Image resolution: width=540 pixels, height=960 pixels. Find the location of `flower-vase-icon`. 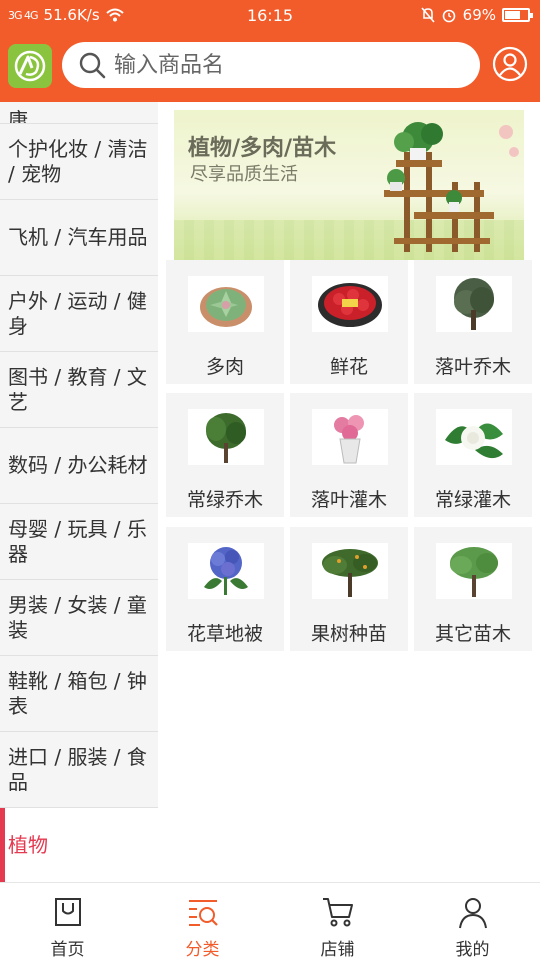

flower-vase-icon is located at coordinates (349, 439).